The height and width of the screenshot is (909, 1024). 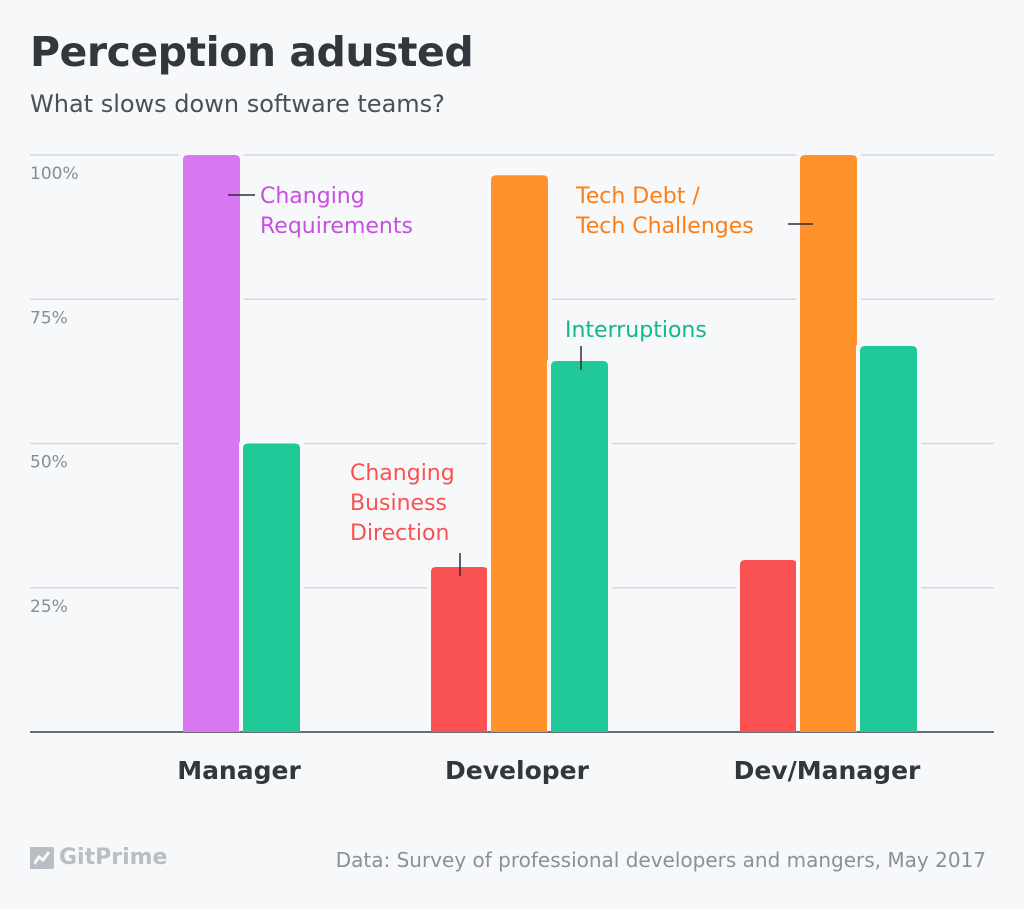 I want to click on y-tick-label: 100%, so click(x=54, y=174).